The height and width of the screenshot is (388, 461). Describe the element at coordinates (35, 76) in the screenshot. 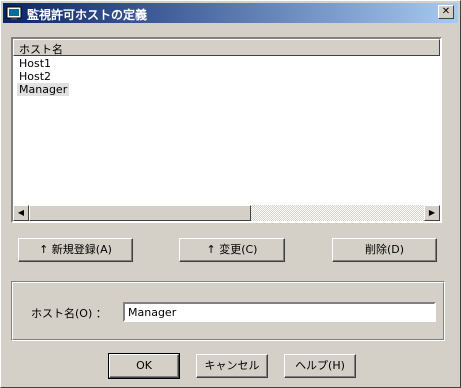

I see `list-item: Host2` at that location.